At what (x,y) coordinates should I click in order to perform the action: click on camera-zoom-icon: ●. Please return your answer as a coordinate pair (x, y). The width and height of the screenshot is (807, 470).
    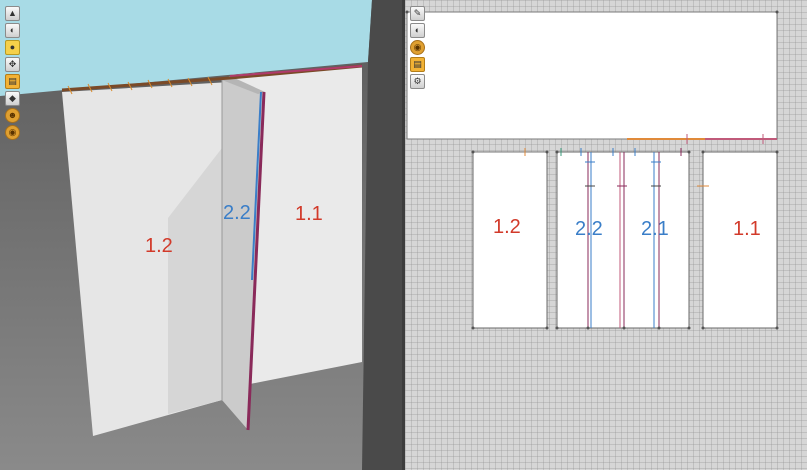
    Looking at the image, I should click on (12, 47).